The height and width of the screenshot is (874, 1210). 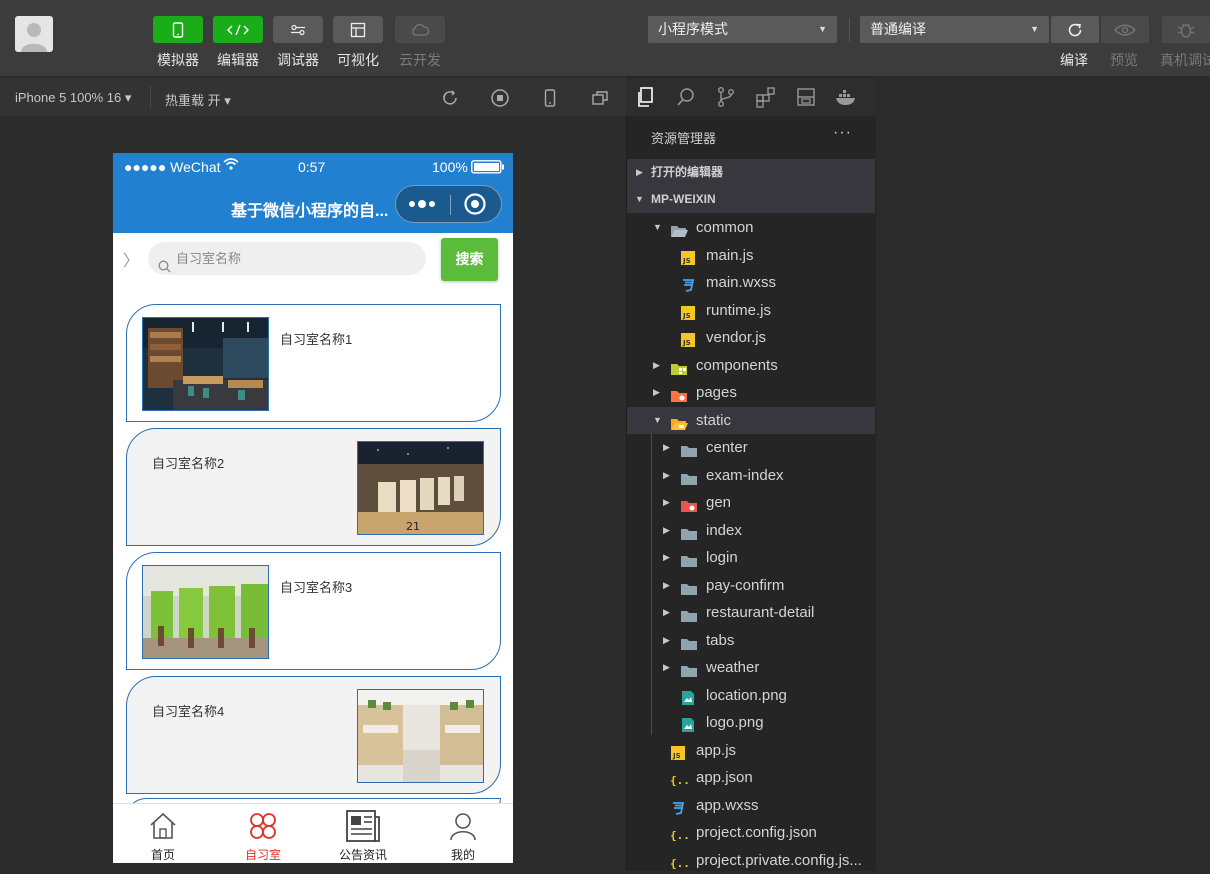 What do you see at coordinates (358, 29) in the screenshot?
I see `visualize-button` at bounding box center [358, 29].